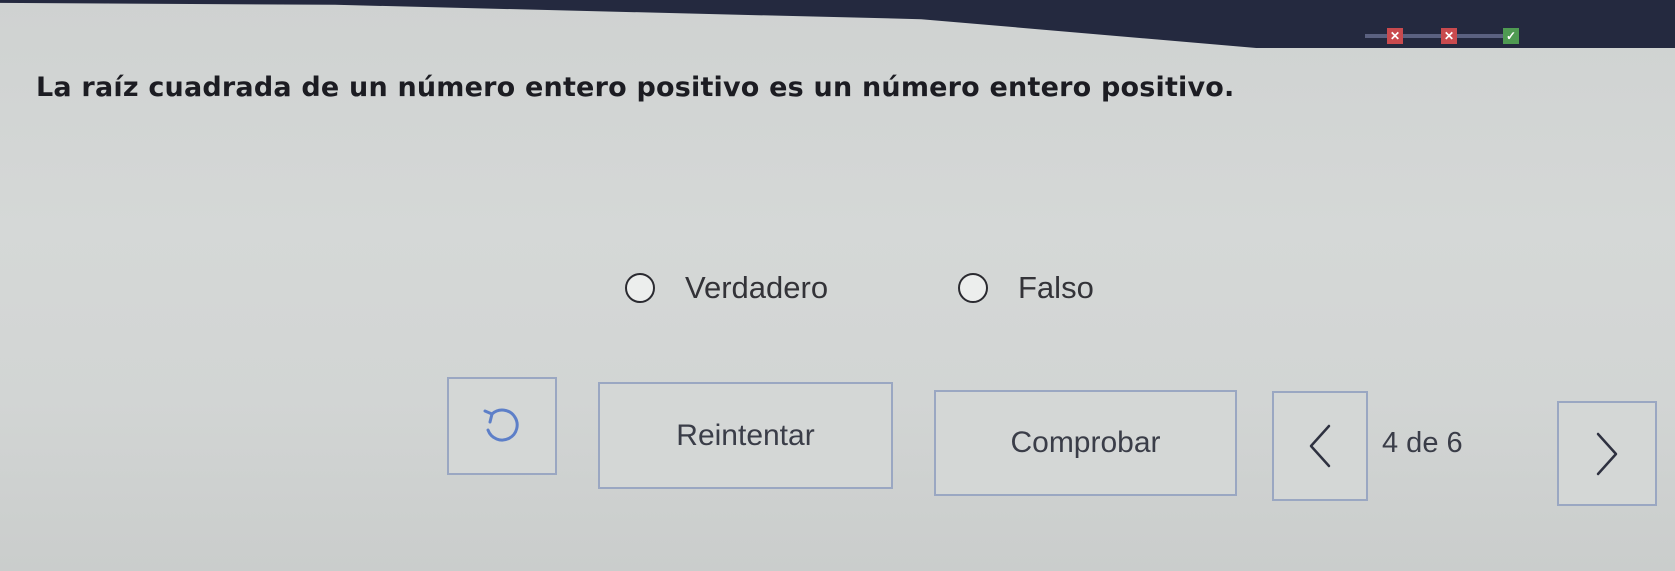 The image size is (1675, 571). I want to click on option-falso: Falso, so click(1026, 288).